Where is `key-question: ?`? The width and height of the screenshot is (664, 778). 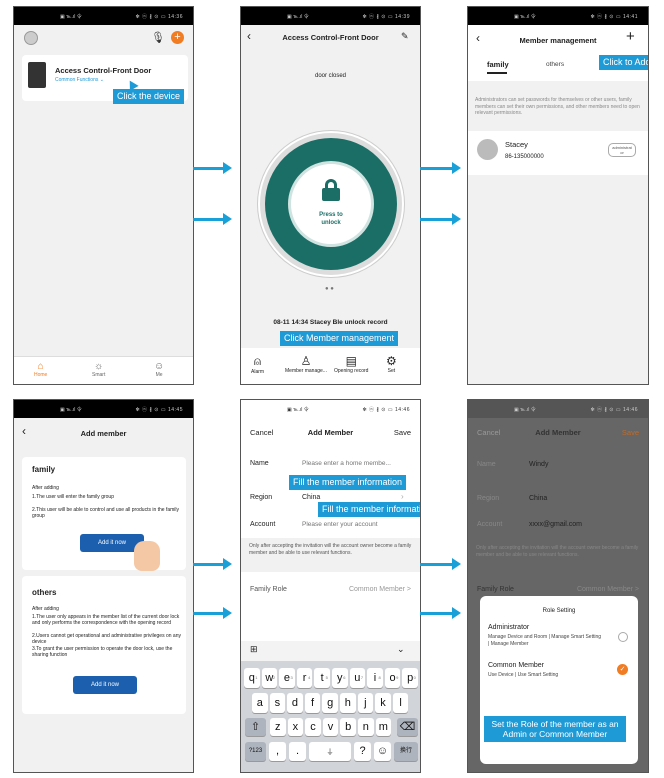
key-question: ? is located at coordinates (362, 751).